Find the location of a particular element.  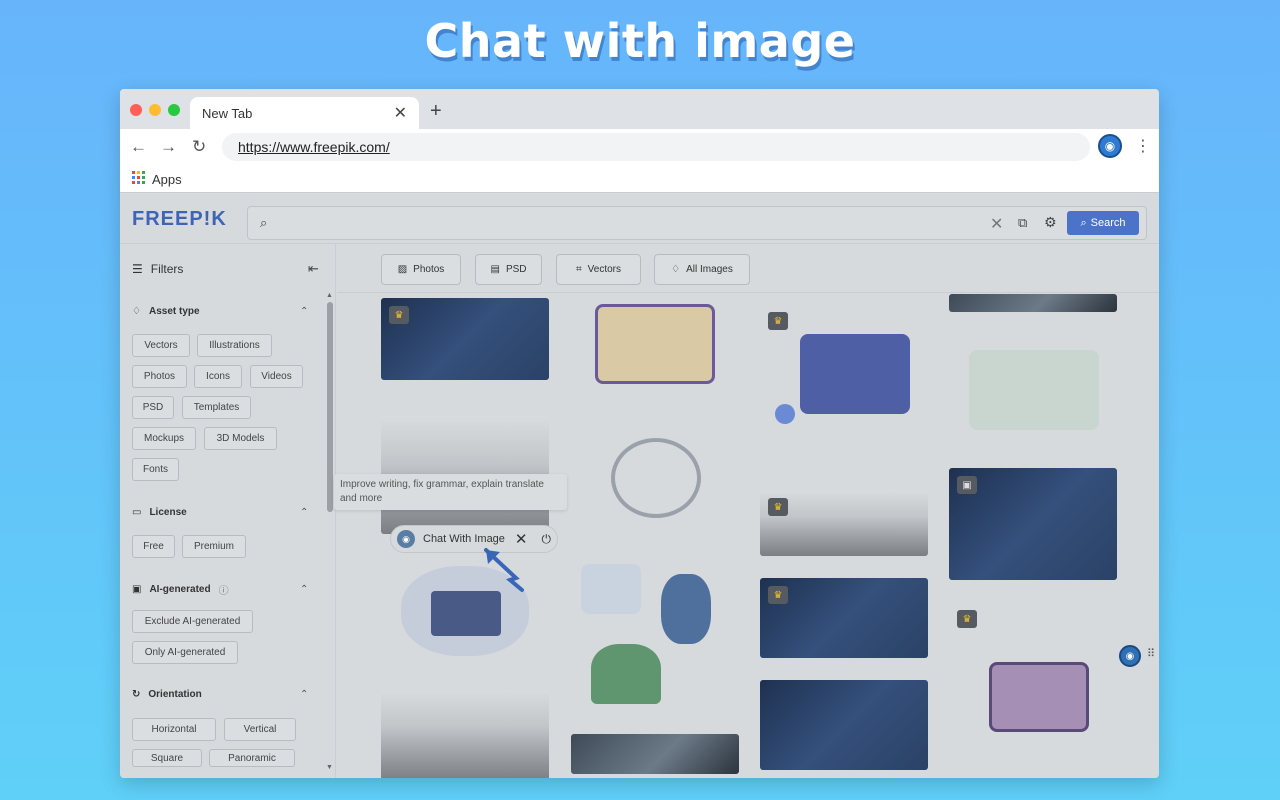

pointer-arrow-icon is located at coordinates (504, 570).